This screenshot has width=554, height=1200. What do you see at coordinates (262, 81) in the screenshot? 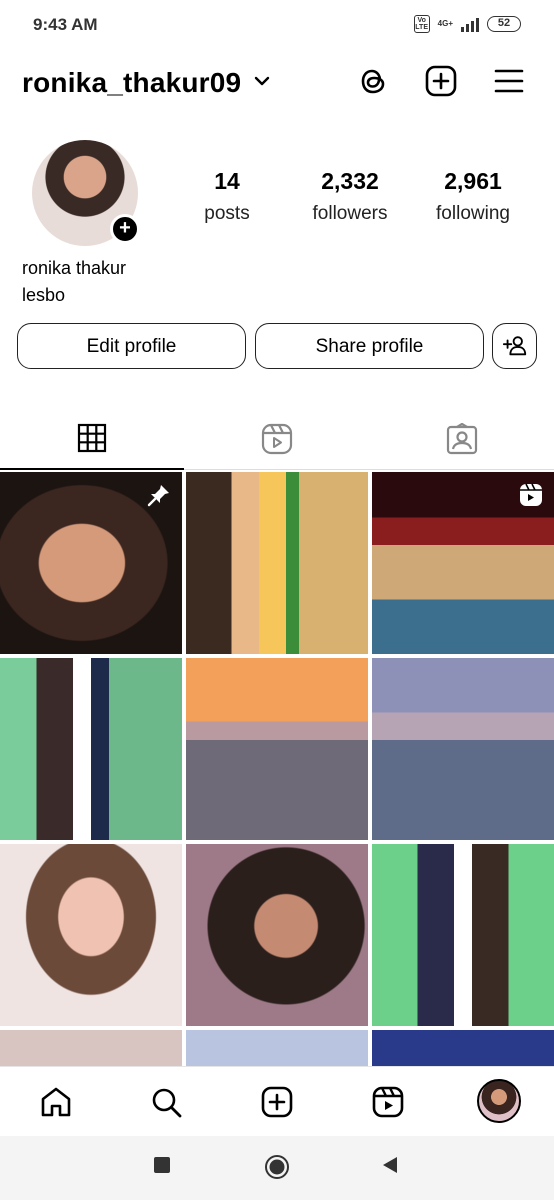
I see `chevron-down-icon` at bounding box center [262, 81].